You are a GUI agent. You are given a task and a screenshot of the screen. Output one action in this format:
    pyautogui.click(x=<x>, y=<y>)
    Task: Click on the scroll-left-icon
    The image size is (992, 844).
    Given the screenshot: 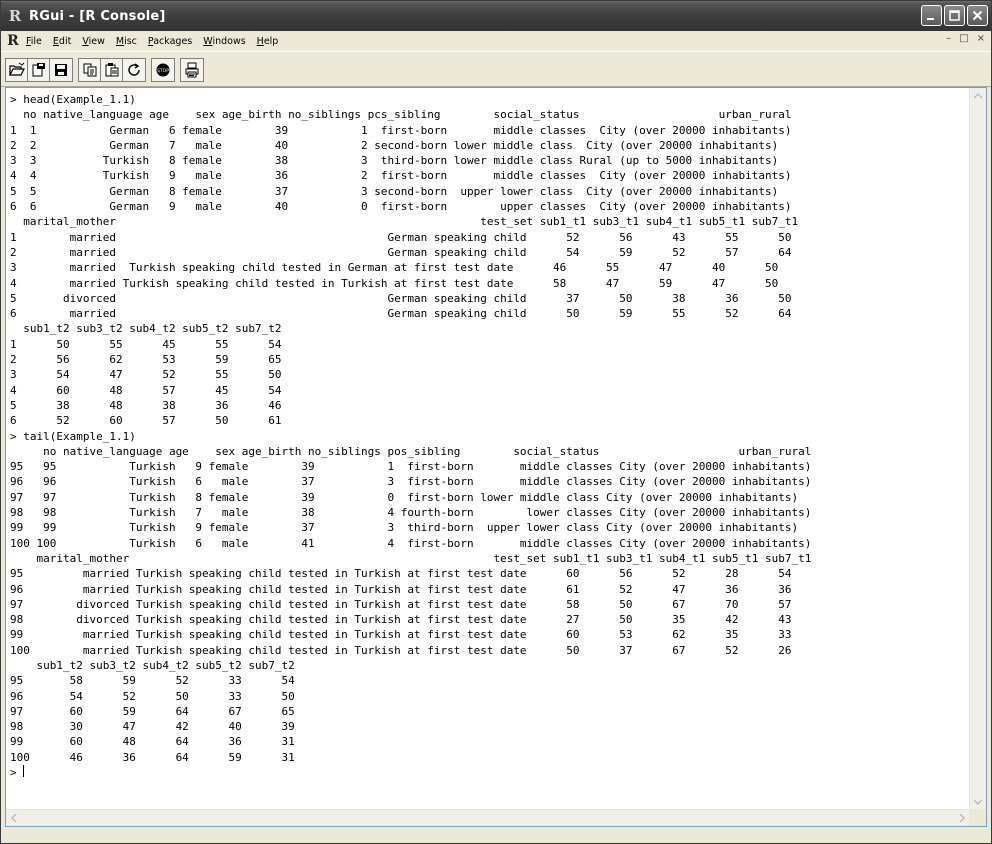 What is the action you would take?
    pyautogui.click(x=14, y=818)
    